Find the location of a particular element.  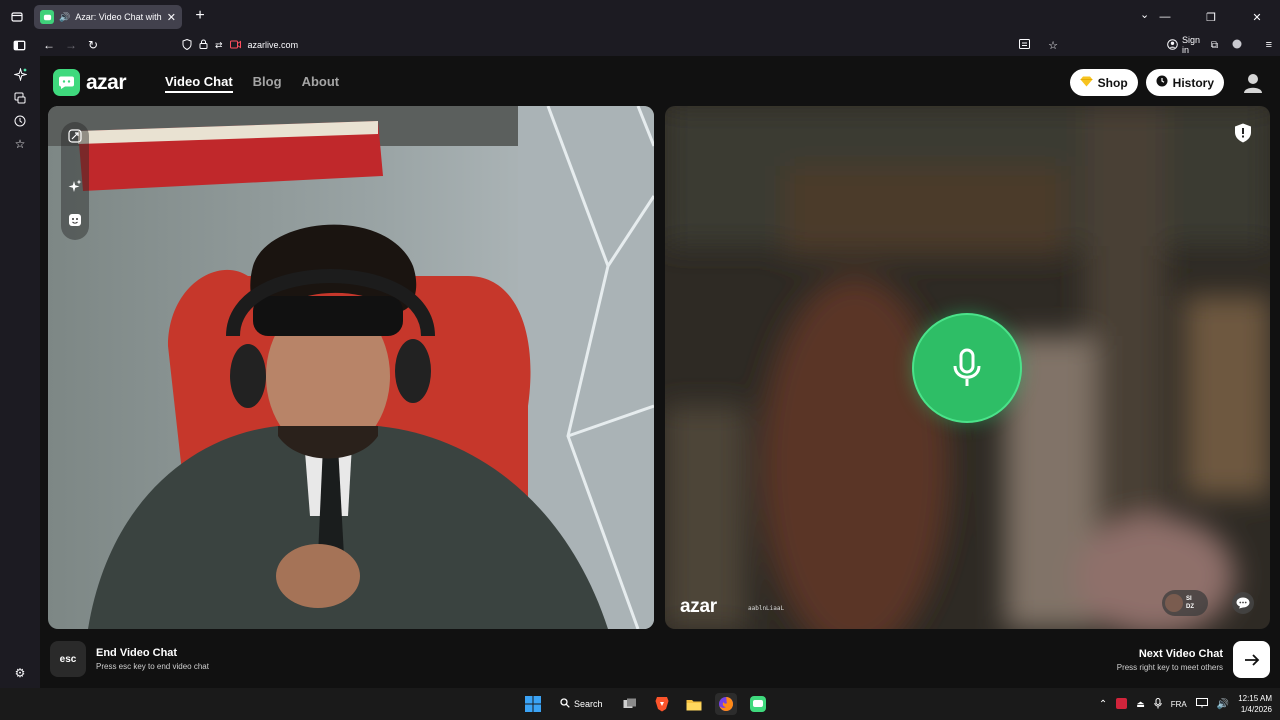

taskbar-apps: Search is located at coordinates (645, 704).